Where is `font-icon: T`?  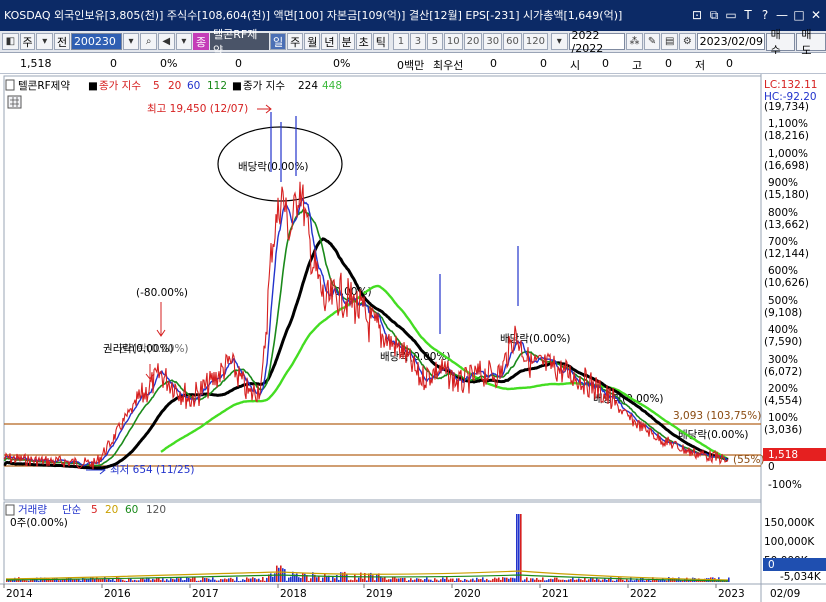
font-icon: T is located at coordinates (748, 15).